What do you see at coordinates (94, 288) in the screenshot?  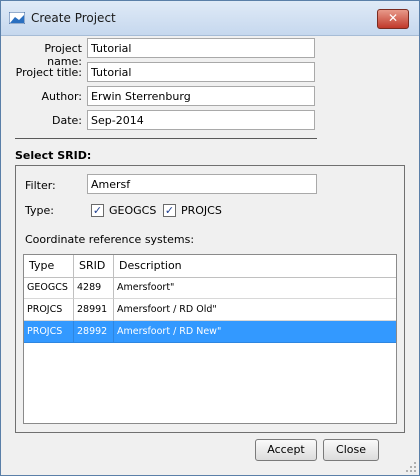 I see `cell-srid: 4289` at bounding box center [94, 288].